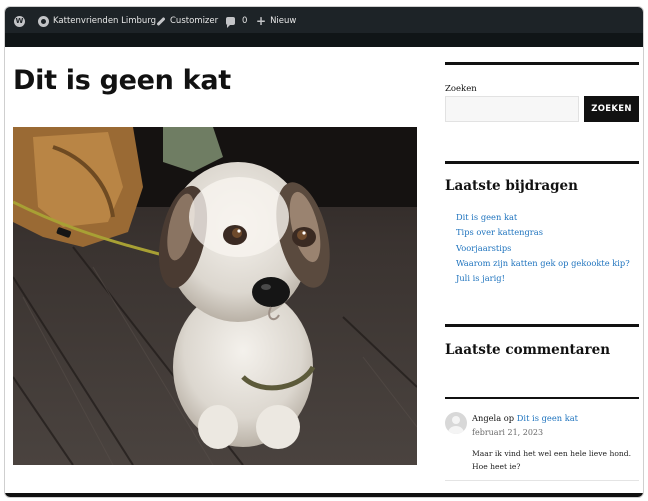  I want to click on wordpress-icon, so click(19, 21).